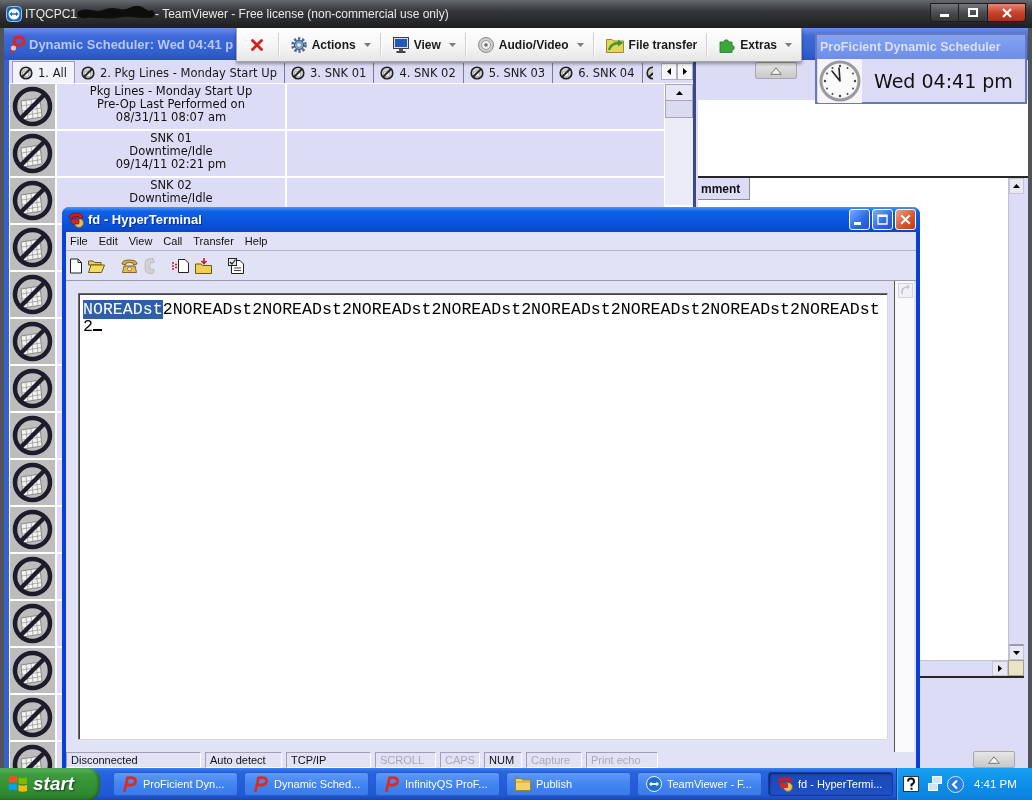 Image resolution: width=1032 pixels, height=800 pixels. Describe the element at coordinates (944, 12) in the screenshot. I see `minimize-button` at that location.